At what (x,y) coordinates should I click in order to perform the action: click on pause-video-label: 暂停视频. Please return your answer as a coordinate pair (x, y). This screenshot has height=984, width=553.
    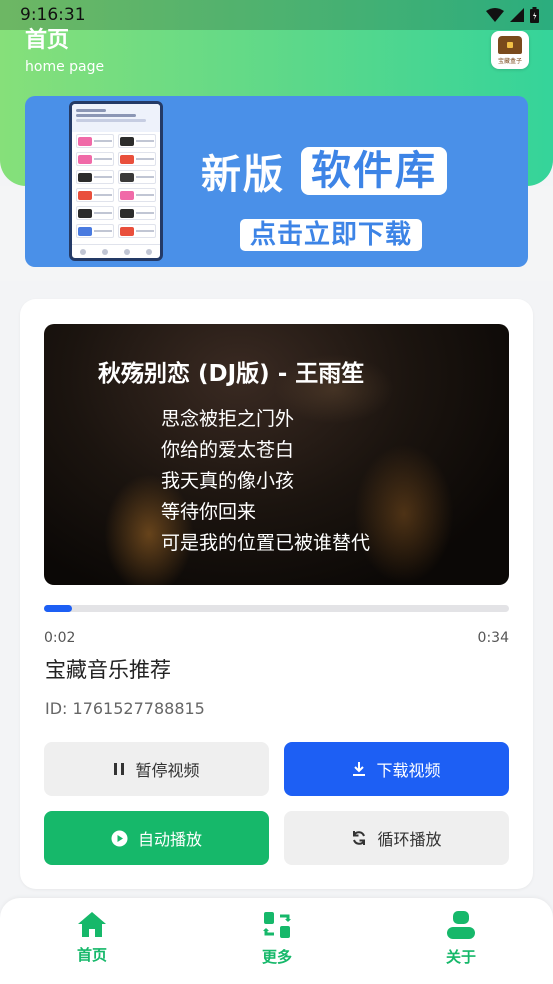
    Looking at the image, I should click on (167, 770).